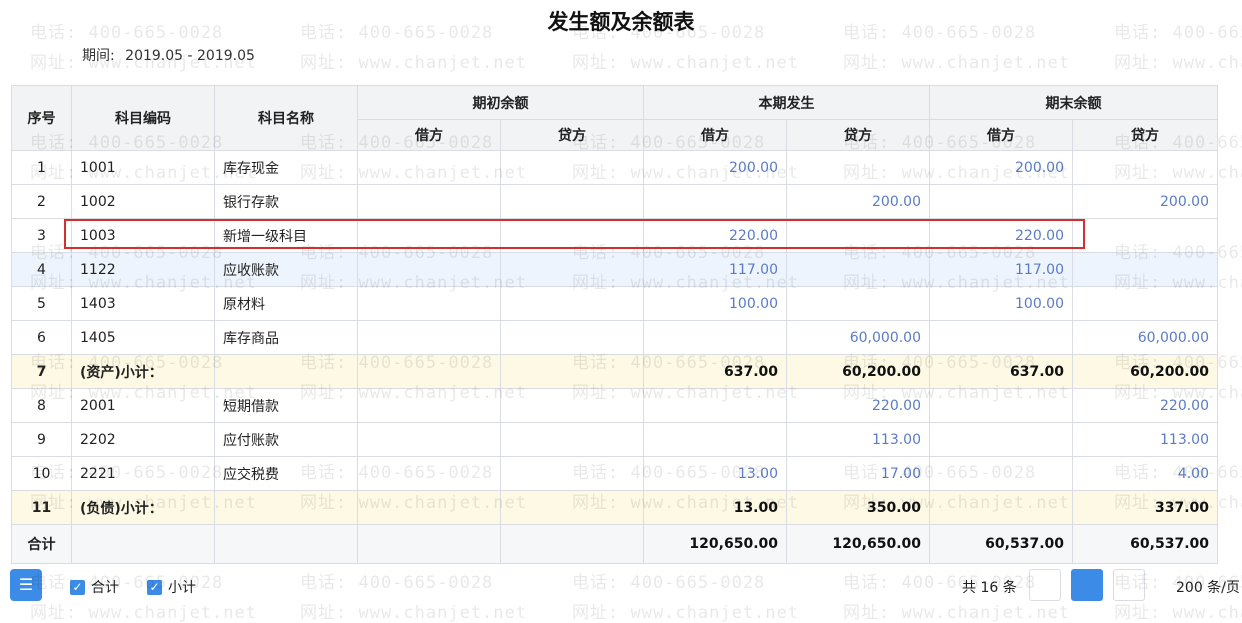  What do you see at coordinates (286, 405) in the screenshot?
I see `row-name: 短期借款` at bounding box center [286, 405].